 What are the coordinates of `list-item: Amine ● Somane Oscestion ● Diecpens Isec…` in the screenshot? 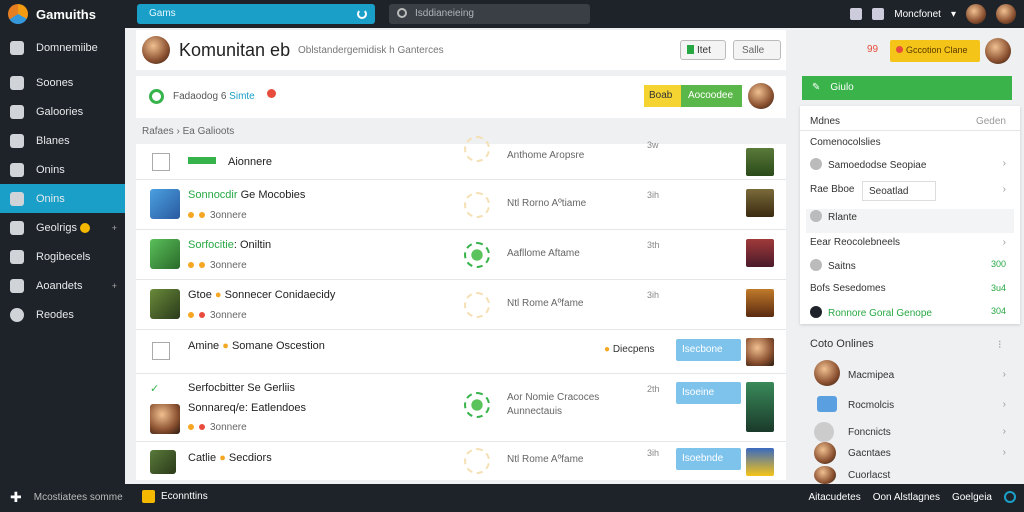 It's located at (461, 352).